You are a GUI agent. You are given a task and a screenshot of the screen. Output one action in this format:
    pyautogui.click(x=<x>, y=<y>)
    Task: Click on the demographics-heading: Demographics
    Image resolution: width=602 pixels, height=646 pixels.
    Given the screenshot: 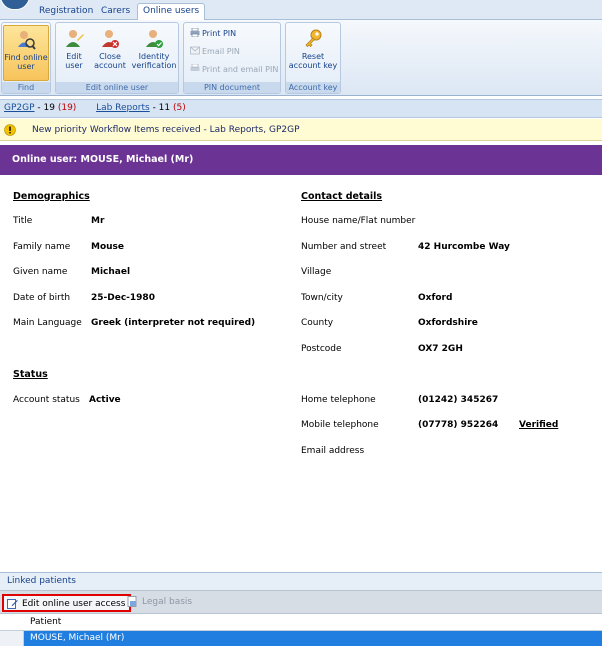 What is the action you would take?
    pyautogui.click(x=51, y=196)
    